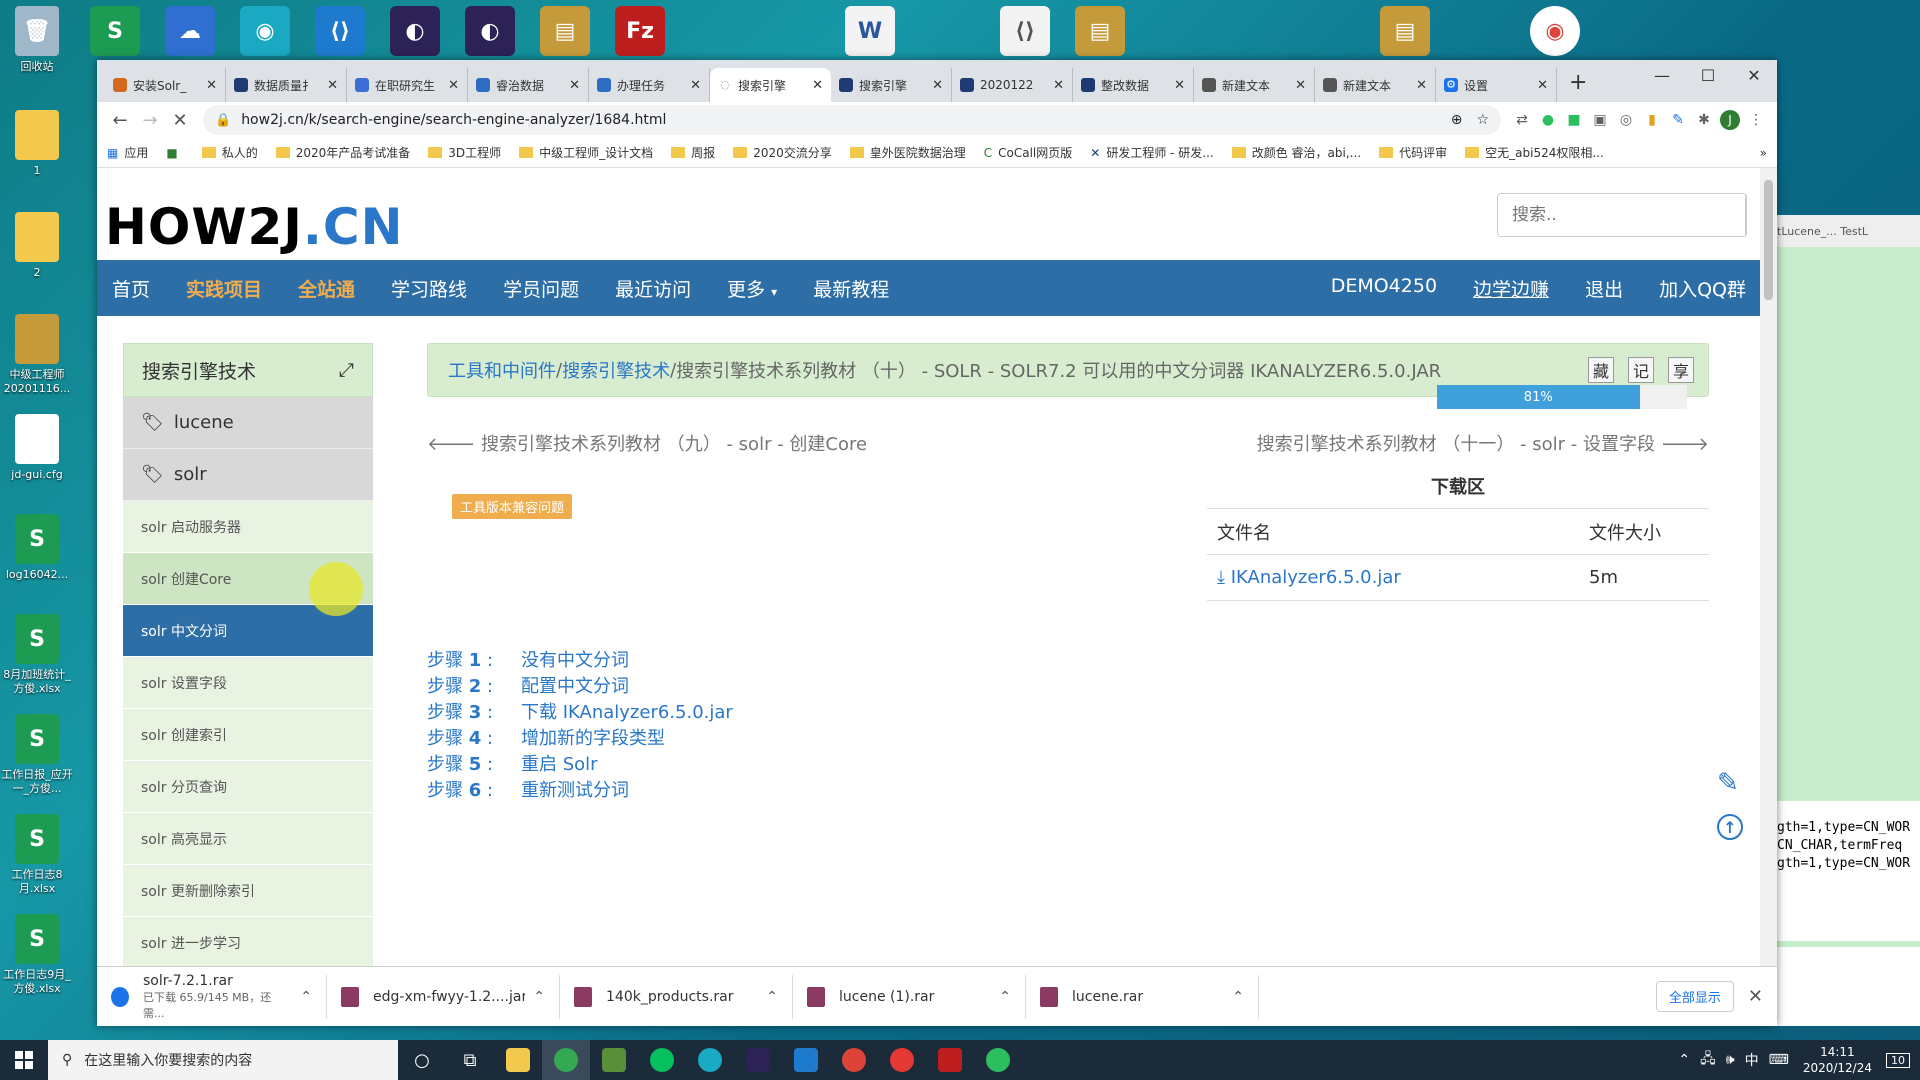  Describe the element at coordinates (180, 120) in the screenshot. I see `stop-button: ✕` at that location.